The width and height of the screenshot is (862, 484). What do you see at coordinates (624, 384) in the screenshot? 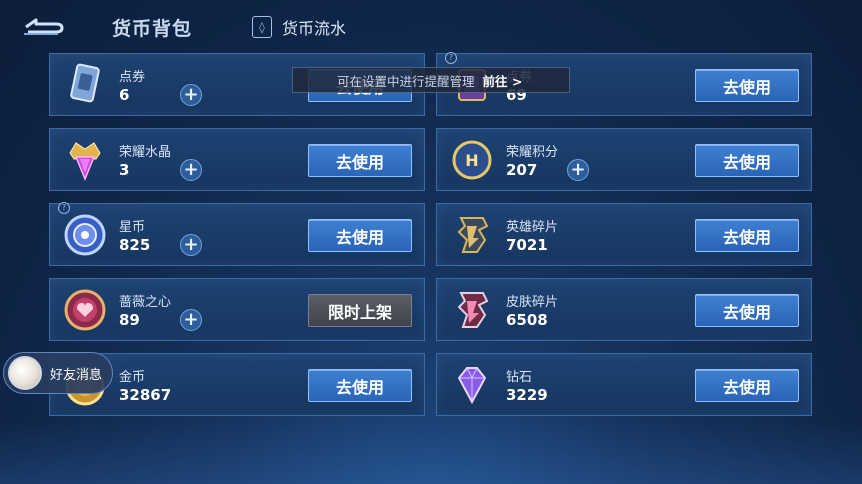
I see `currency-card-diamonds: 钻石 3229 去使用` at bounding box center [624, 384].